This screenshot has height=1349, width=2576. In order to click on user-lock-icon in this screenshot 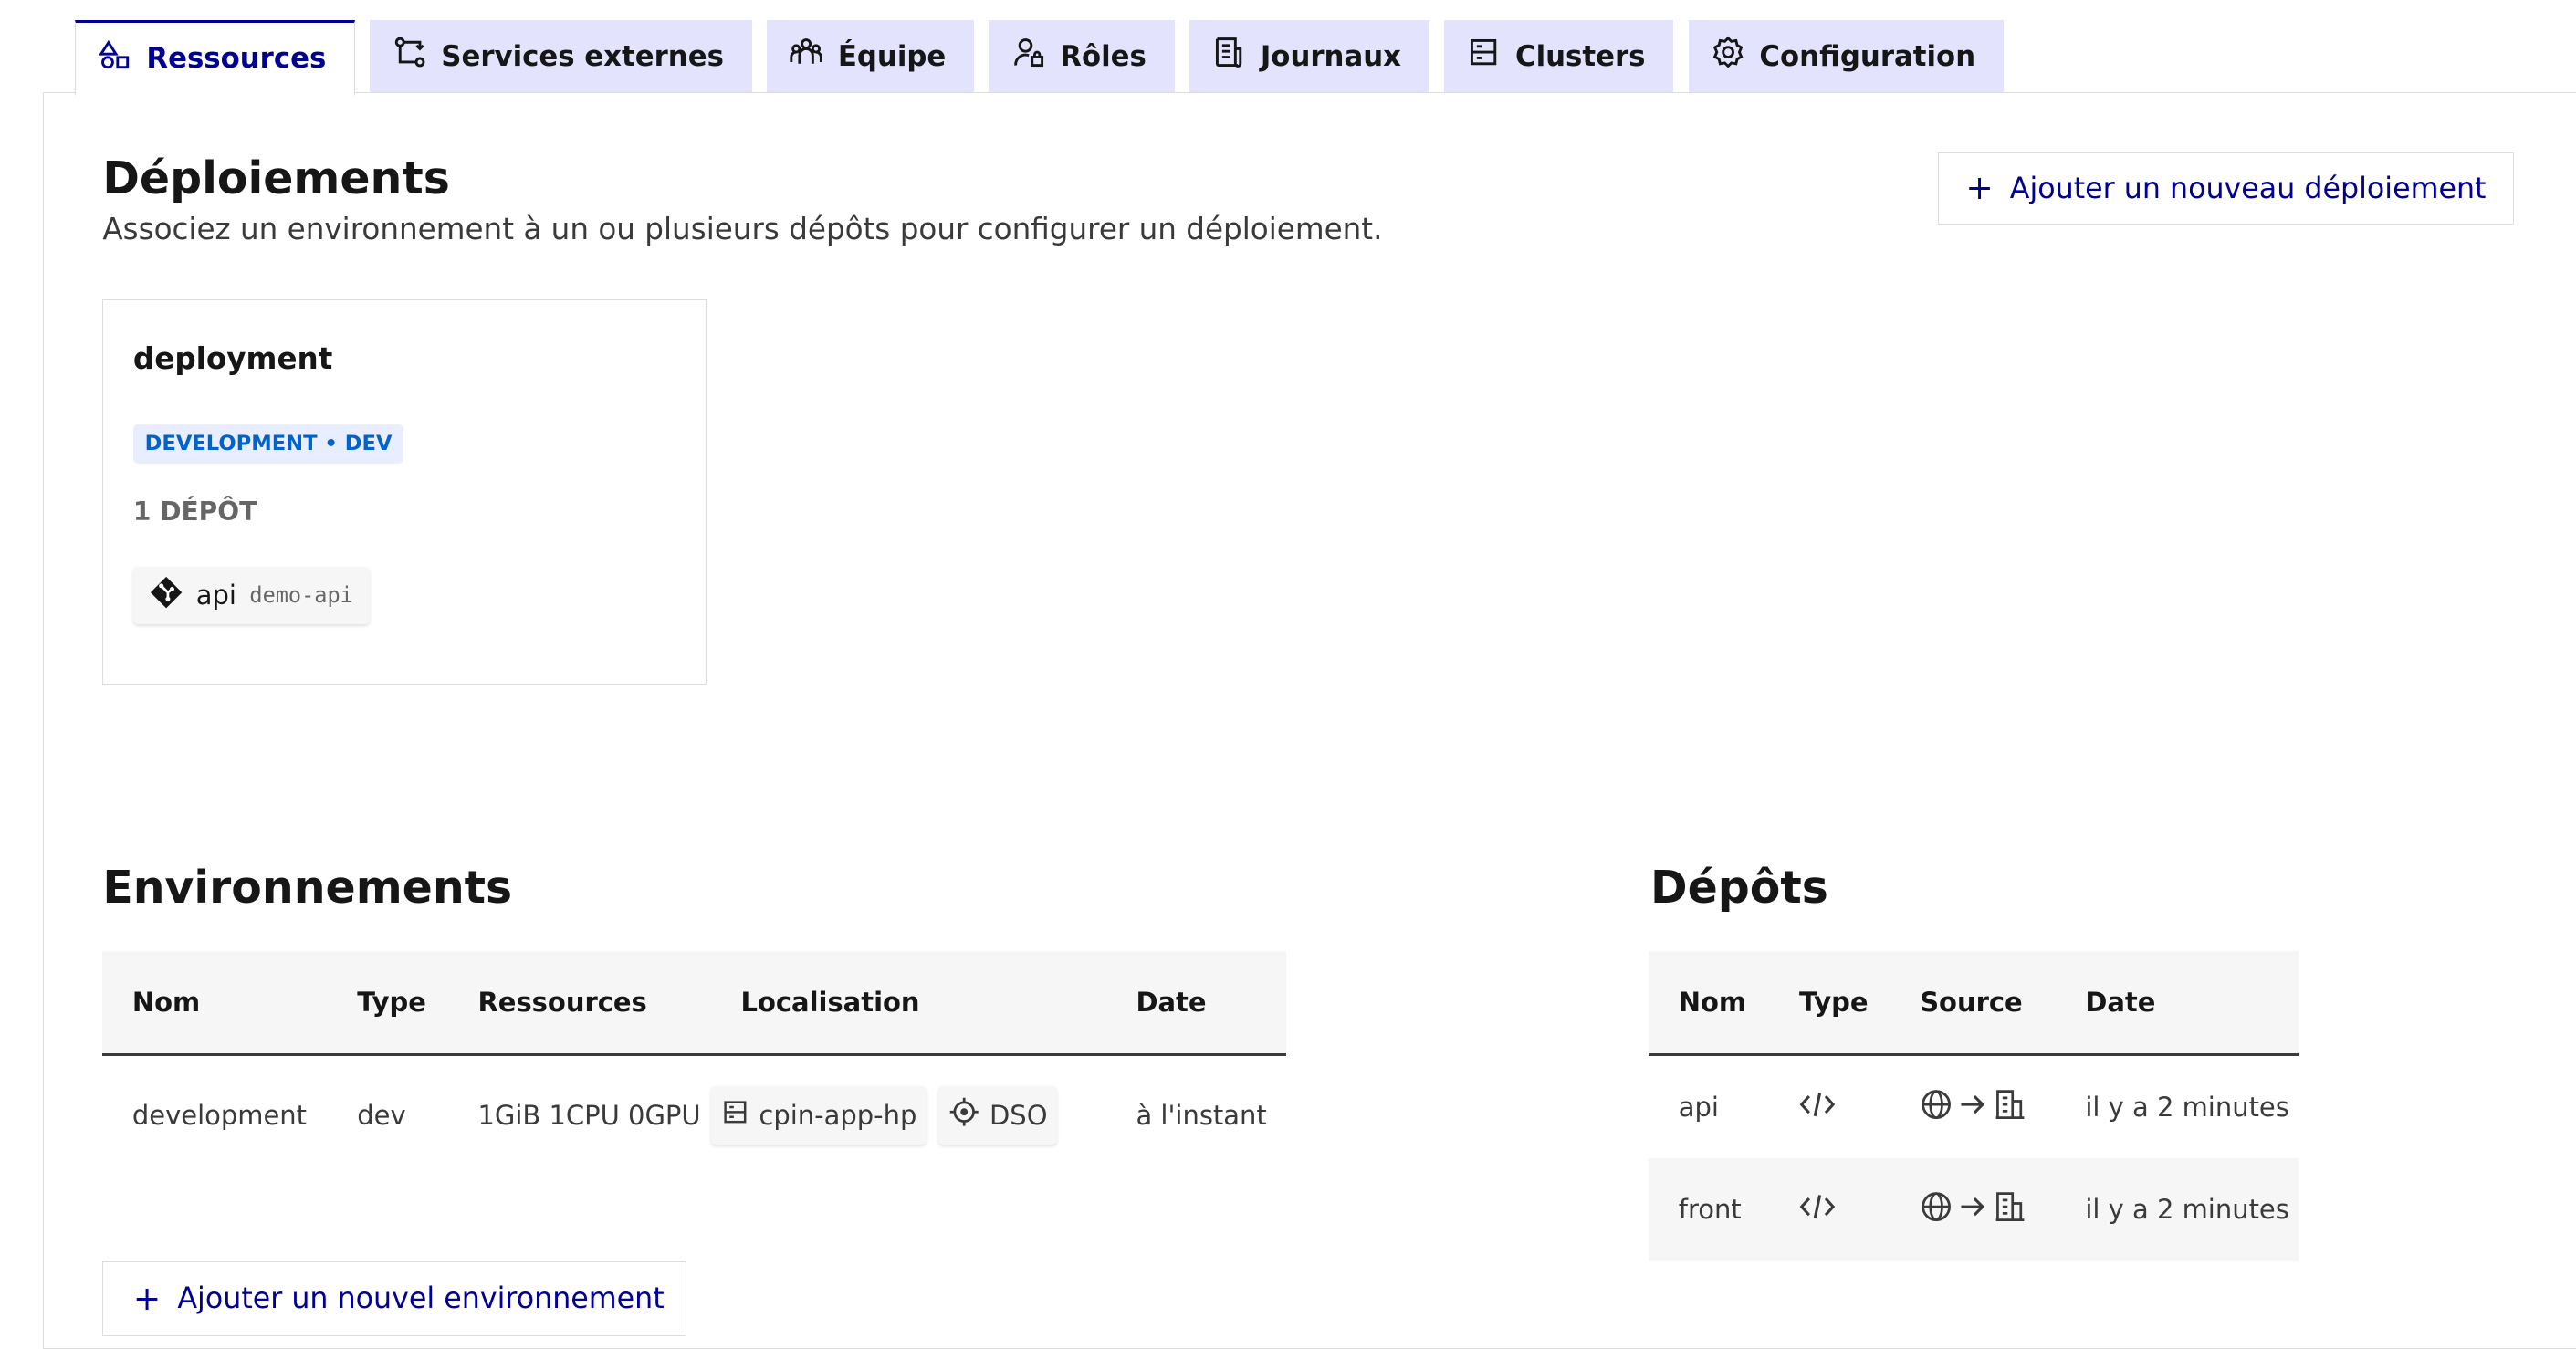, I will do `click(1028, 56)`.